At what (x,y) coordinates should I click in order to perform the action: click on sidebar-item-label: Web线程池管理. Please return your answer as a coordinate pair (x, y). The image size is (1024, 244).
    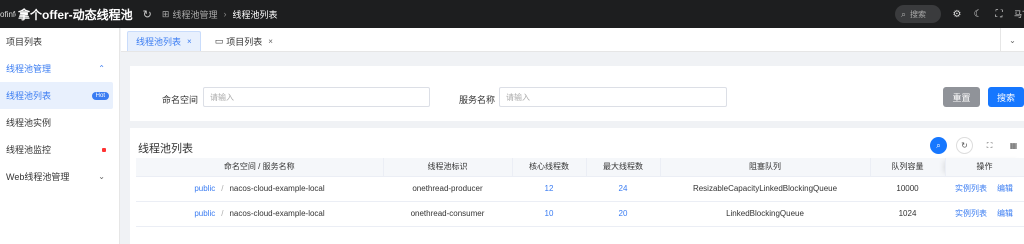
    Looking at the image, I should click on (38, 177).